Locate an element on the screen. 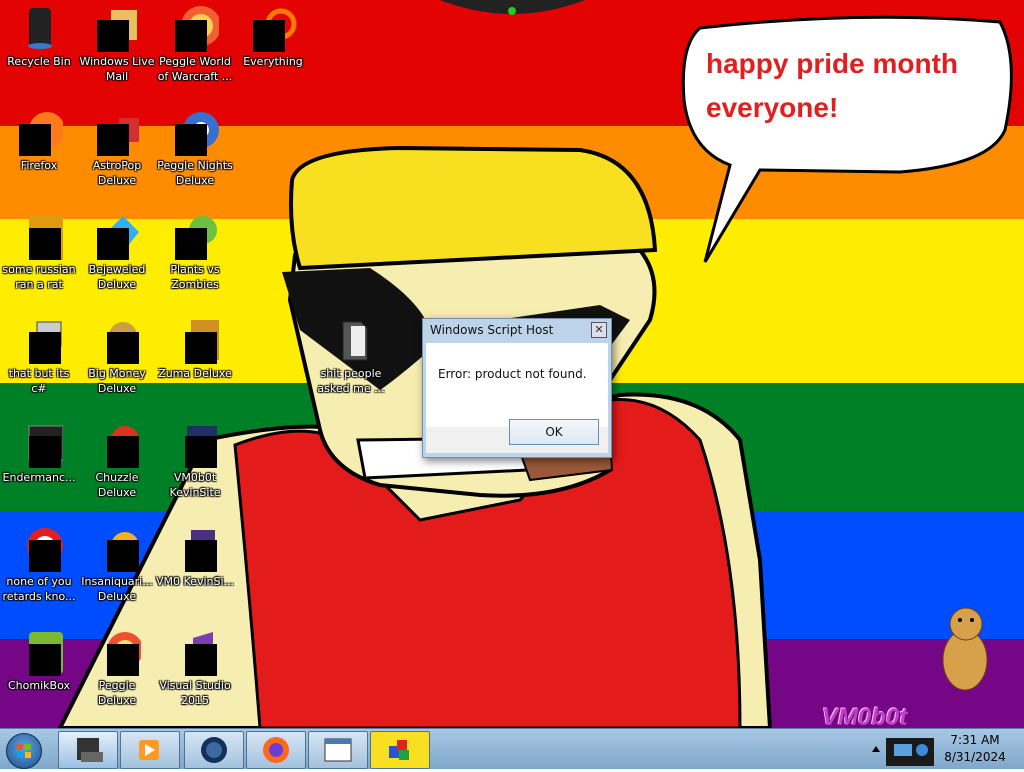 This screenshot has width=1024, height=772. desktop-icon-chuzzle: Chuzzle Deluxe is located at coordinates (117, 460).